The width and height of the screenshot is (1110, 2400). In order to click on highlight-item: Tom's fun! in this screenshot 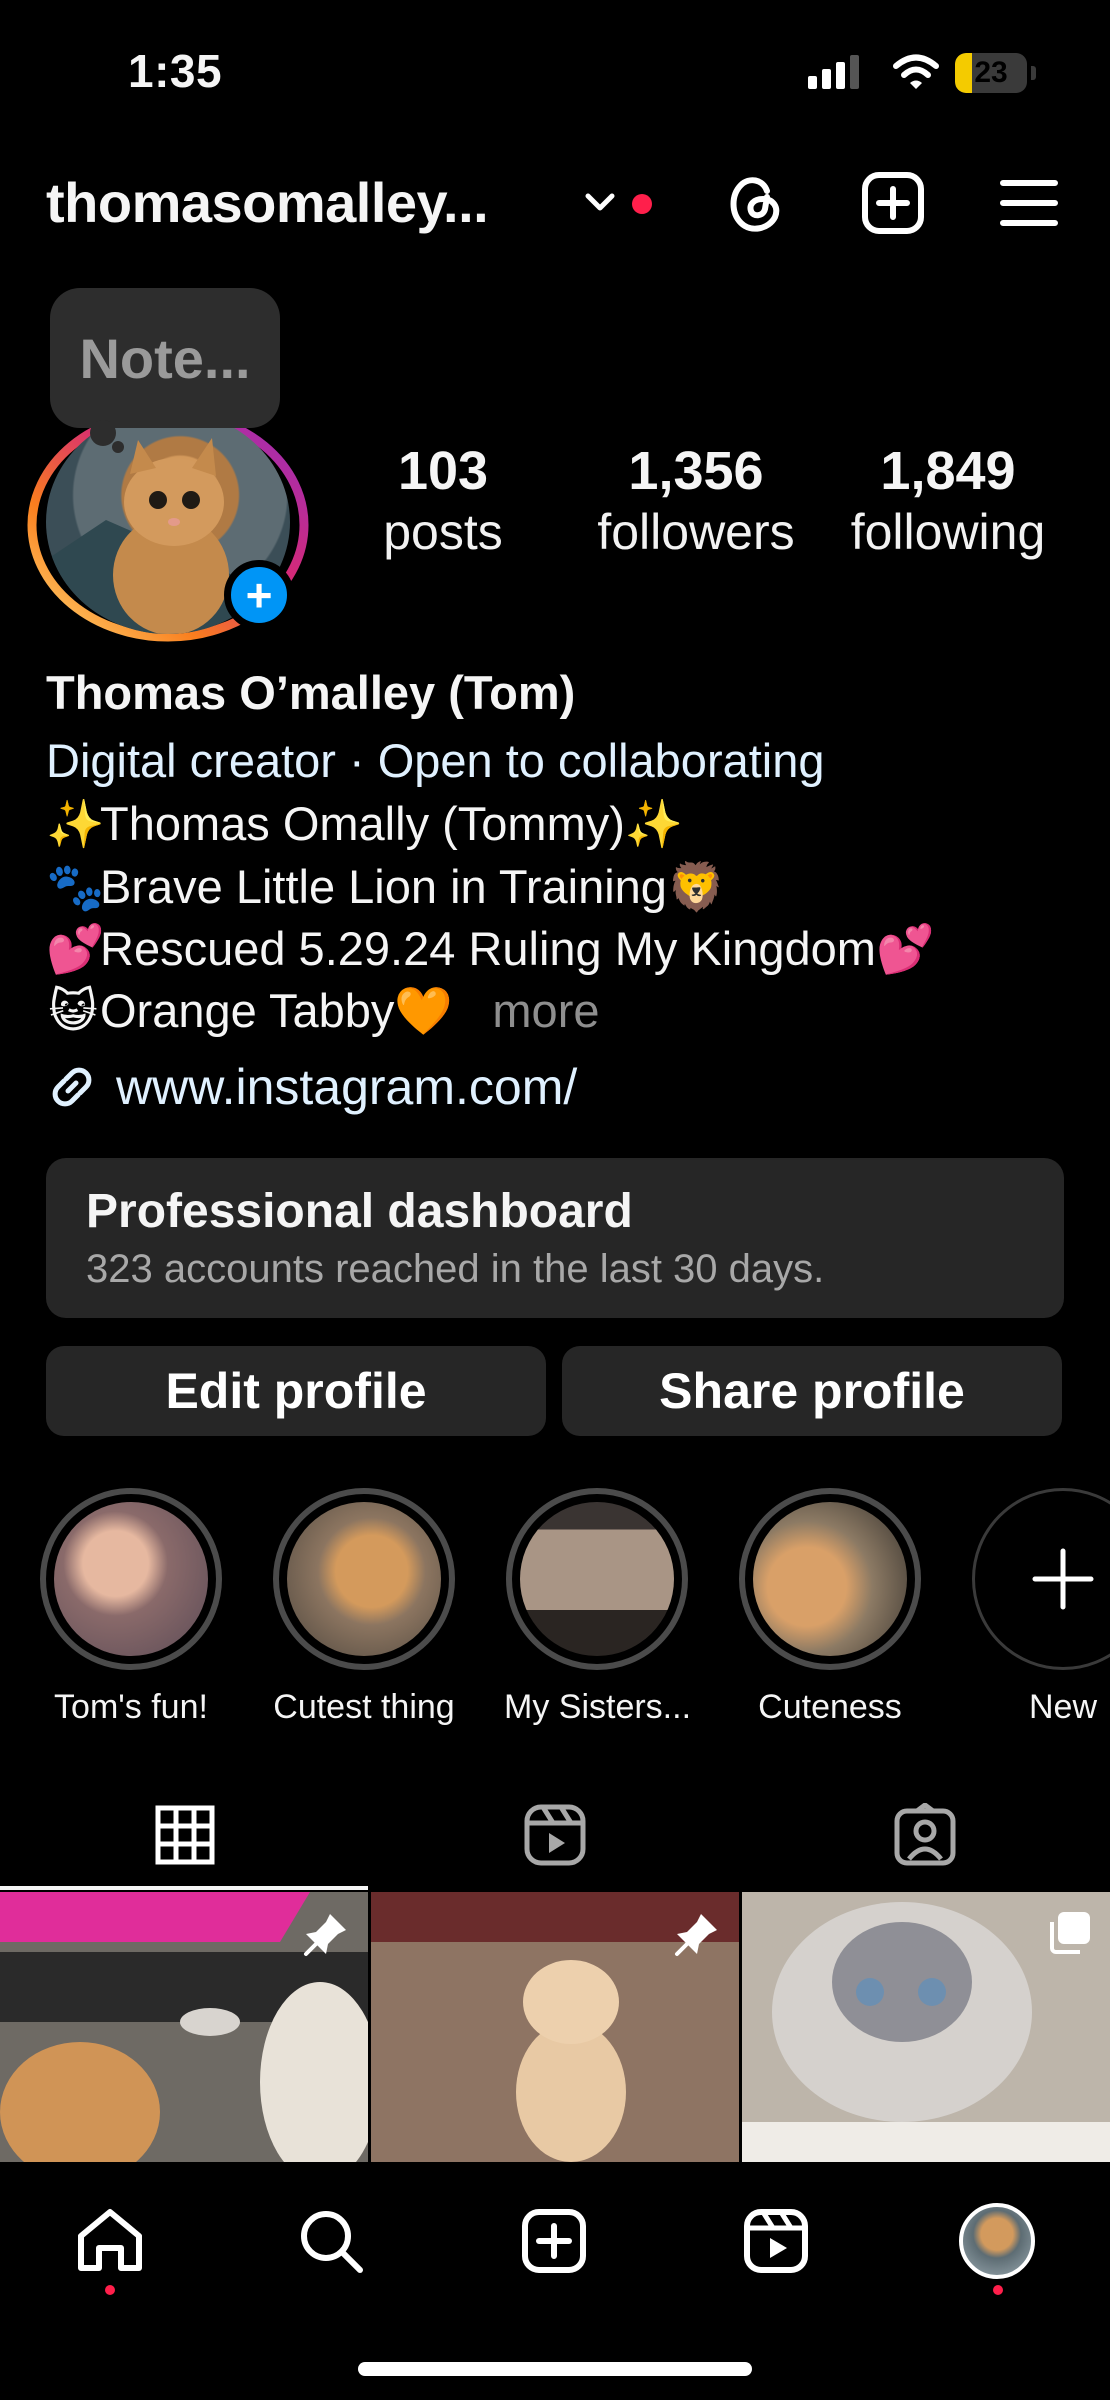, I will do `click(131, 1607)`.